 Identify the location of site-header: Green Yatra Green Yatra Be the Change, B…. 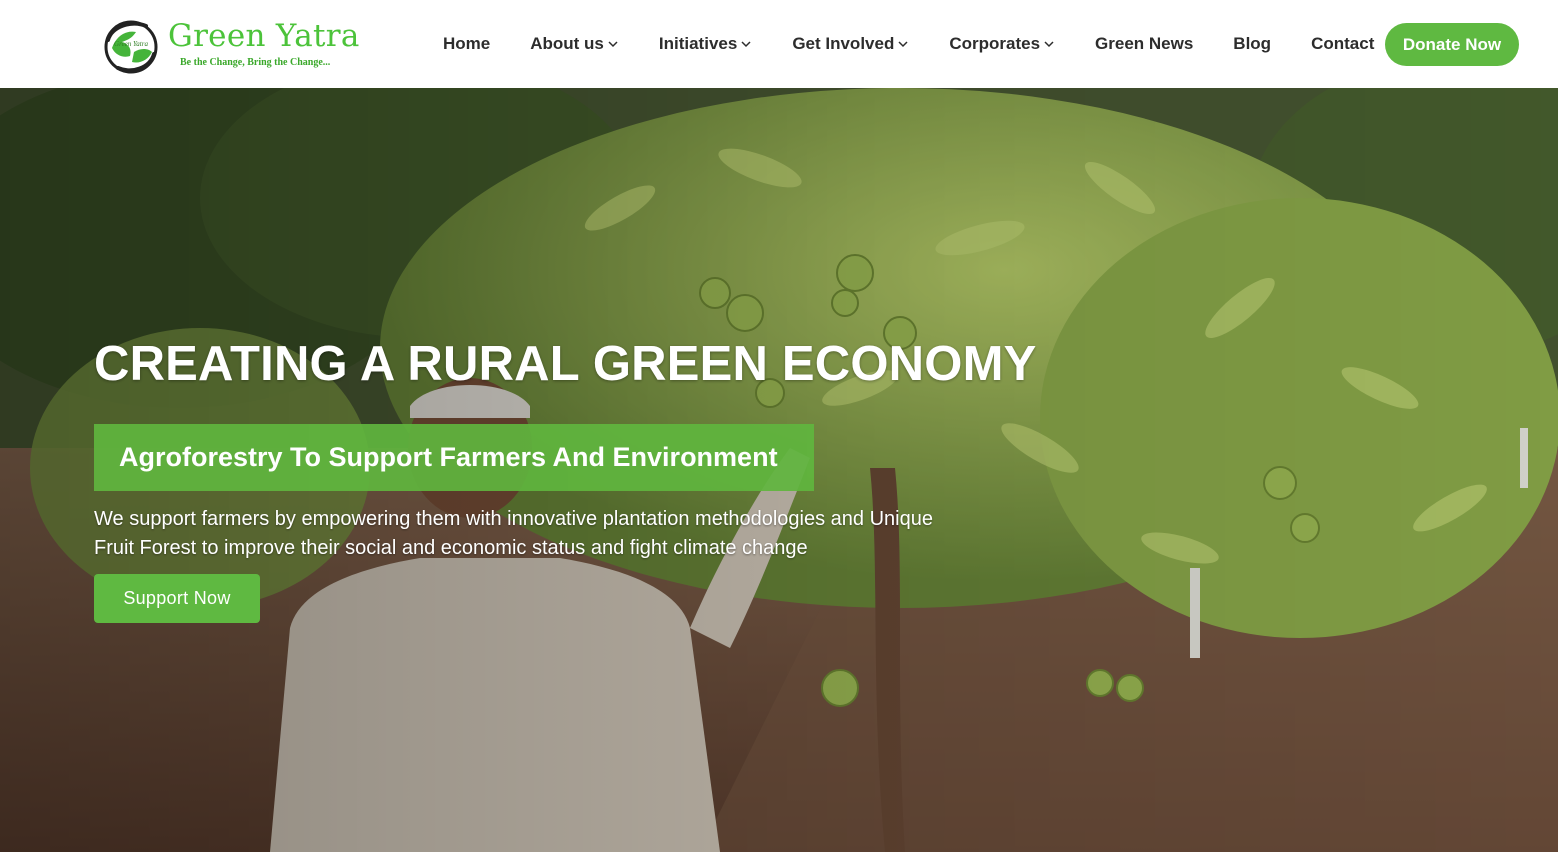
(779, 44).